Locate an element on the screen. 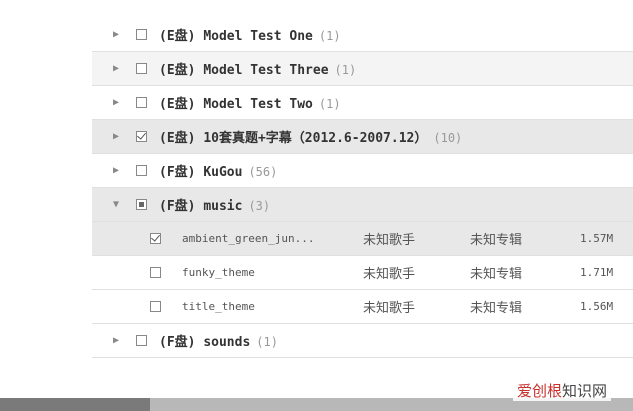 The height and width of the screenshot is (411, 633). folder-count: (3) is located at coordinates (259, 206).